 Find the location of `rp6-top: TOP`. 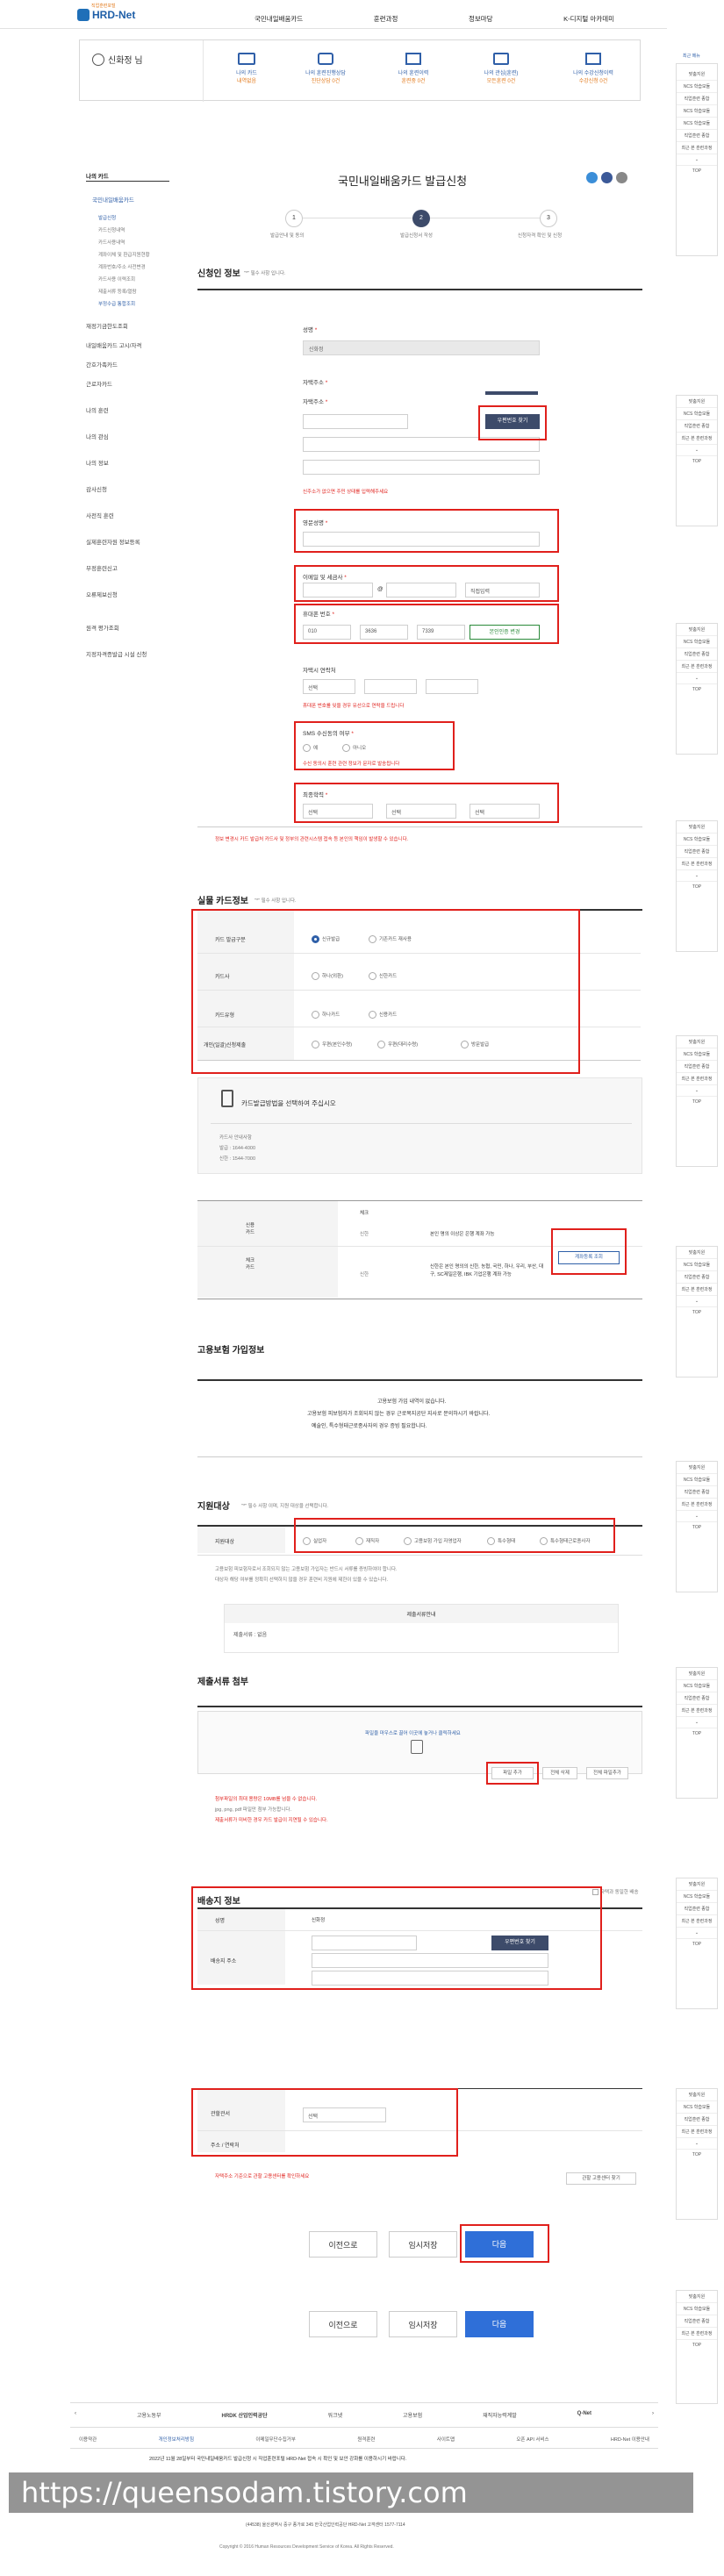

rp6-top: TOP is located at coordinates (697, 1312).